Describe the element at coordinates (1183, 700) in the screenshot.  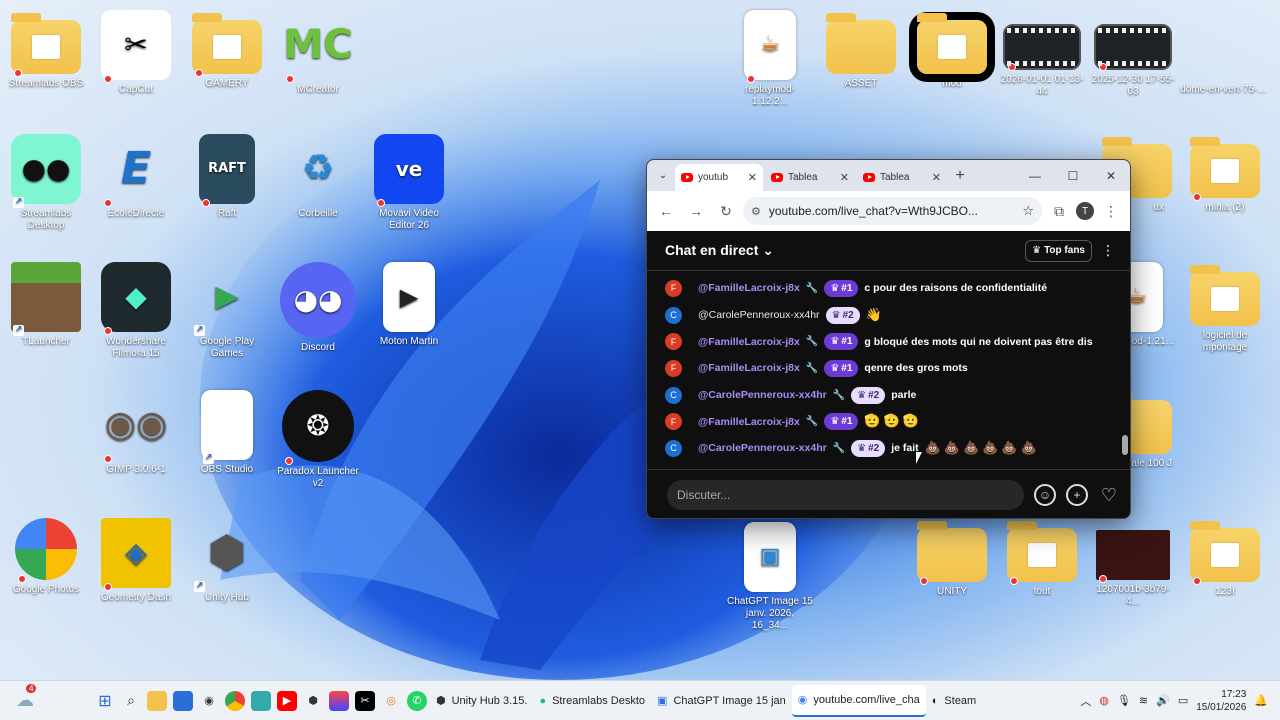
I see `battery-icon: ▭` at that location.